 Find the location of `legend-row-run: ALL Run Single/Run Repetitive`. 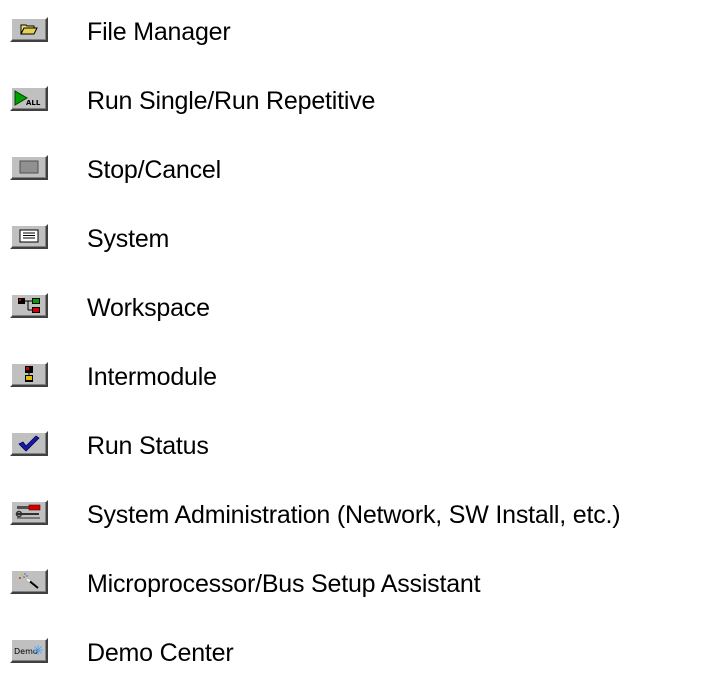

legend-row-run: ALL Run Single/Run Repetitive is located at coordinates (359, 104).